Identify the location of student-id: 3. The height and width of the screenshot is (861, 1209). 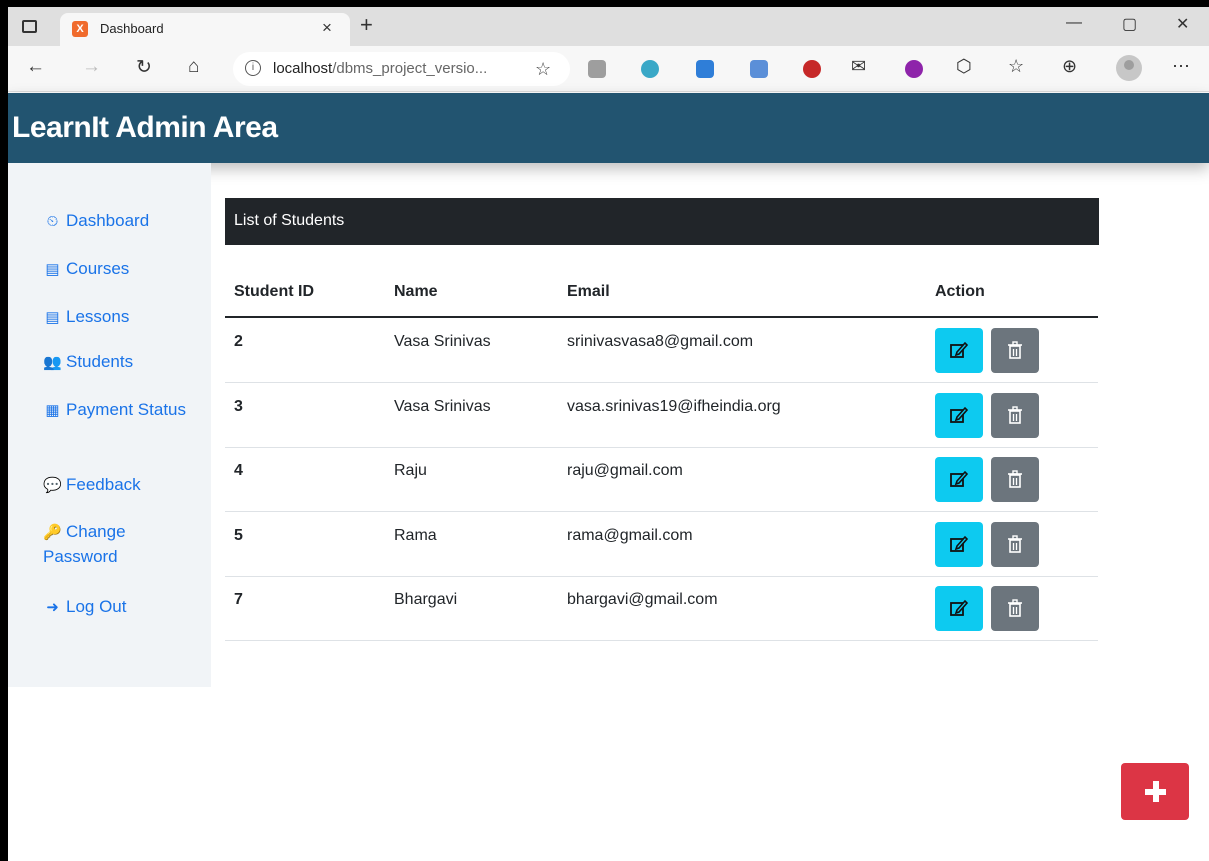
(238, 406).